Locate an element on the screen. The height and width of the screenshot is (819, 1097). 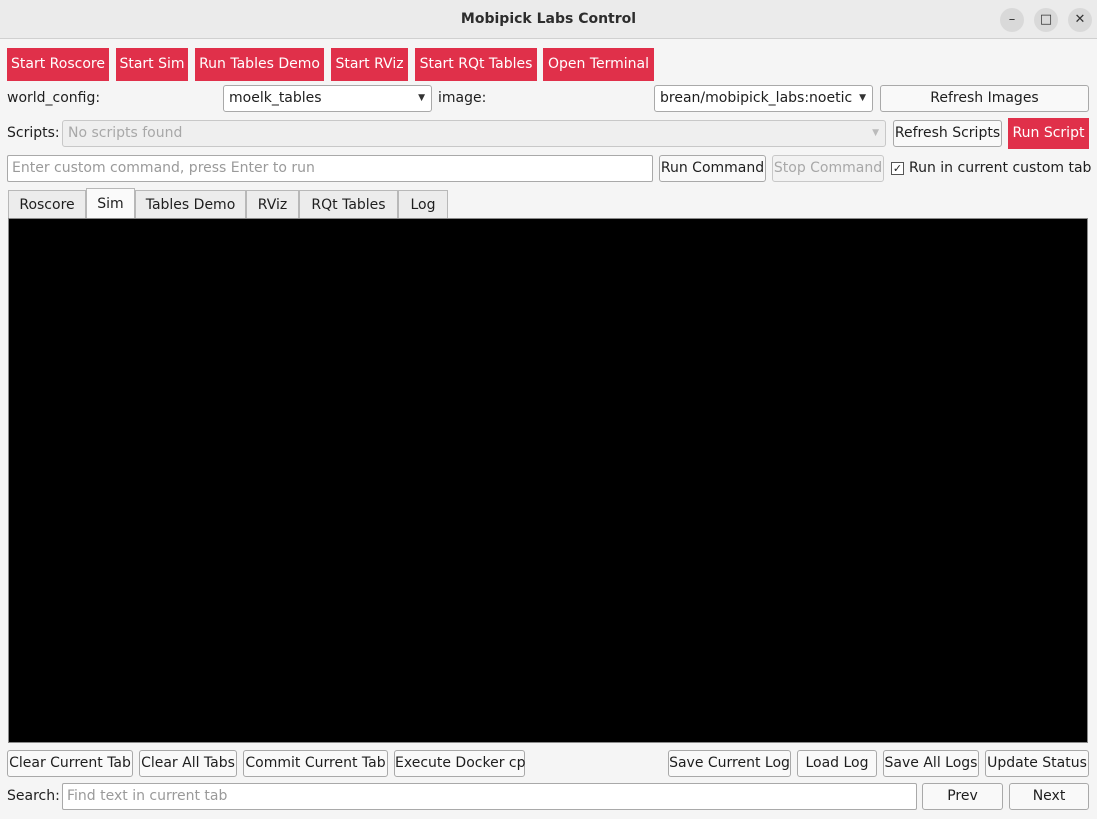
world-config-label: world_config: is located at coordinates (54, 98).